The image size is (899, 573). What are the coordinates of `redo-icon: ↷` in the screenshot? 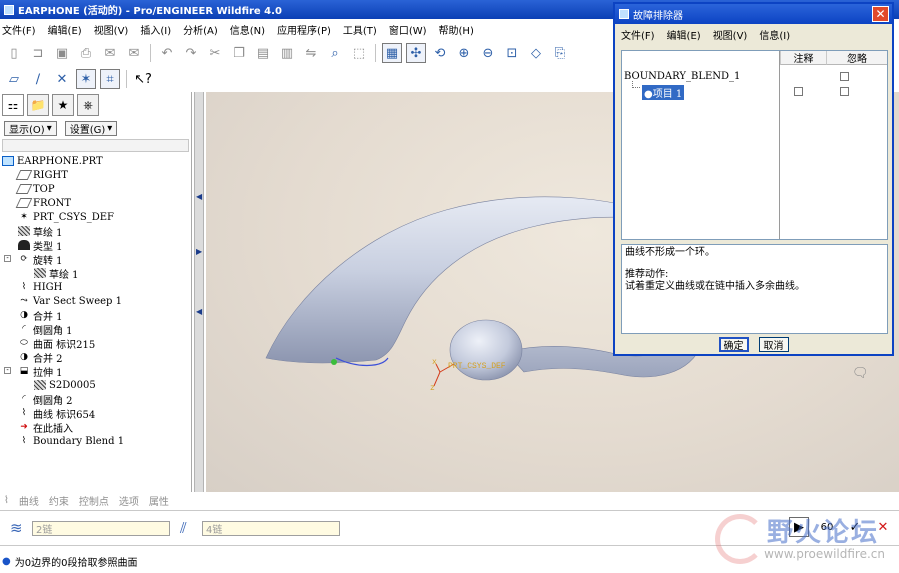 It's located at (191, 53).